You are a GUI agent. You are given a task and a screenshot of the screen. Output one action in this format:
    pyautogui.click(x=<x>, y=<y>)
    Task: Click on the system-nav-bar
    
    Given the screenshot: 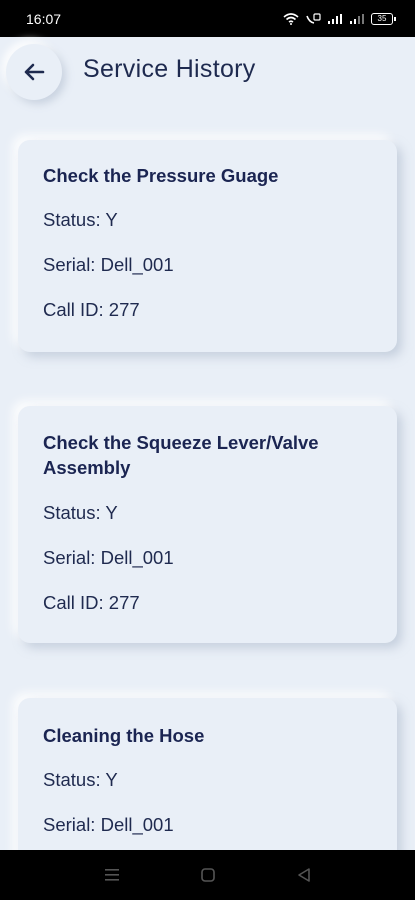 What is the action you would take?
    pyautogui.click(x=207, y=875)
    